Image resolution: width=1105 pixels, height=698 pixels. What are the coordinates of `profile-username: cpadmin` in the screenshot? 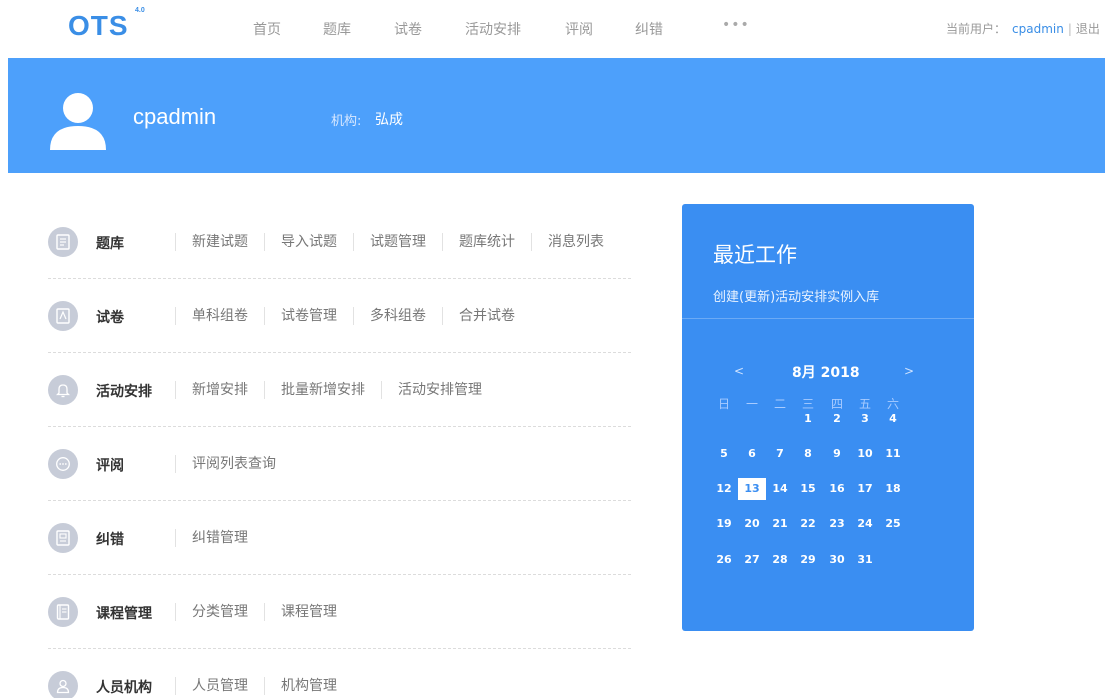 It's located at (175, 116).